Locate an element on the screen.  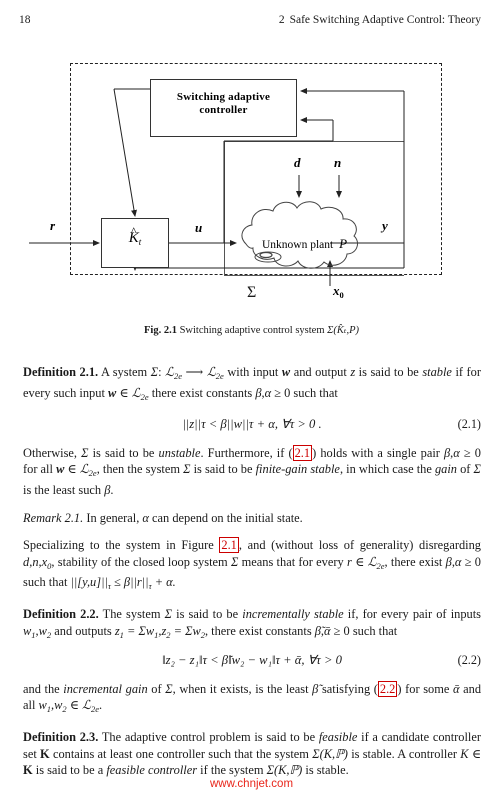
def-2-2-d: and outputs is located at coordinates (83, 630).